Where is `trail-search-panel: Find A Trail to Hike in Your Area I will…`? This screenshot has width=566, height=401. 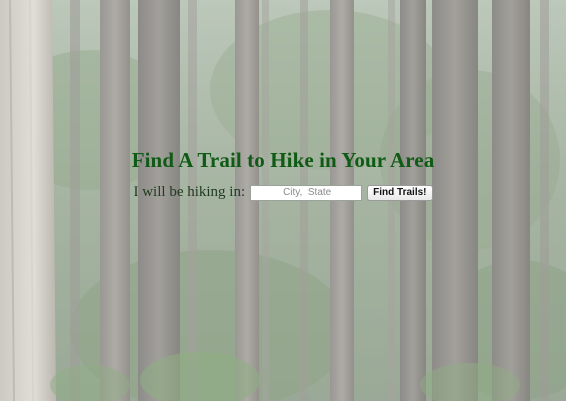 trail-search-panel: Find A Trail to Hike in Your Area I will… is located at coordinates (283, 174).